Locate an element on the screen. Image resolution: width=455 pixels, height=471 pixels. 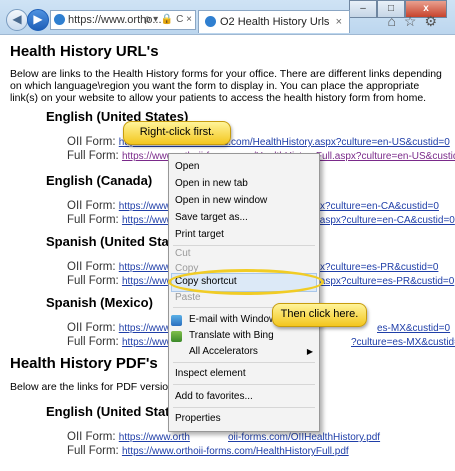
tab-health-history-urls: O2 Health History Urls × is located at coordinates (274, 21).